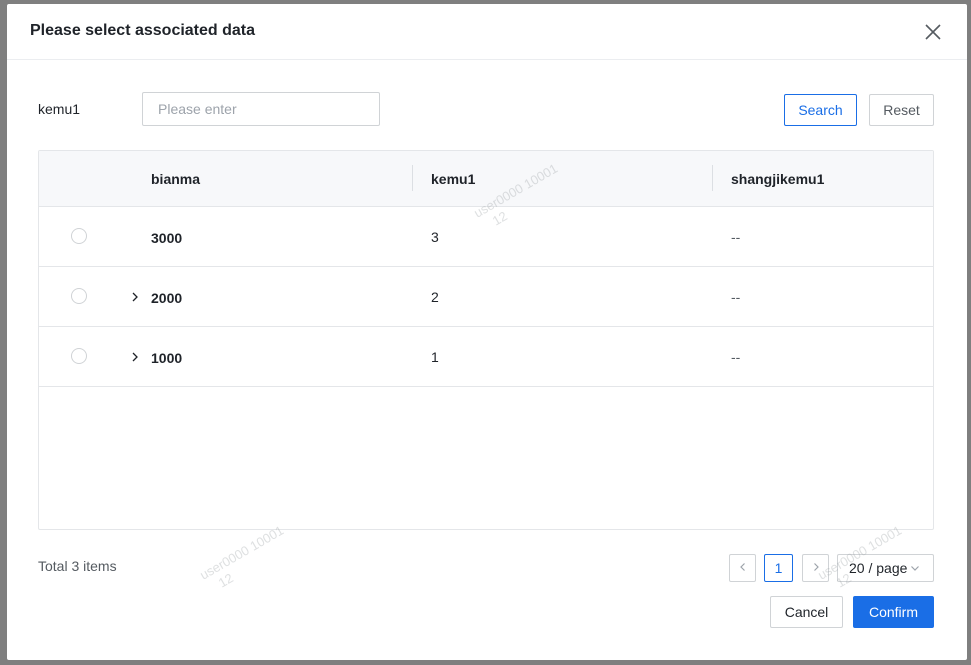 This screenshot has height=665, width=971. I want to click on chevron-right-icon, so click(816, 568).